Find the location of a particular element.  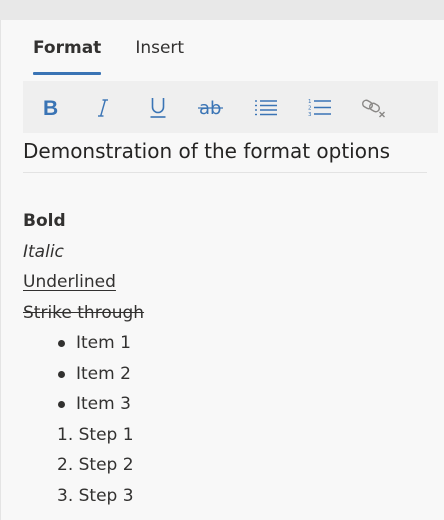

remove-link-button is located at coordinates (374, 108).